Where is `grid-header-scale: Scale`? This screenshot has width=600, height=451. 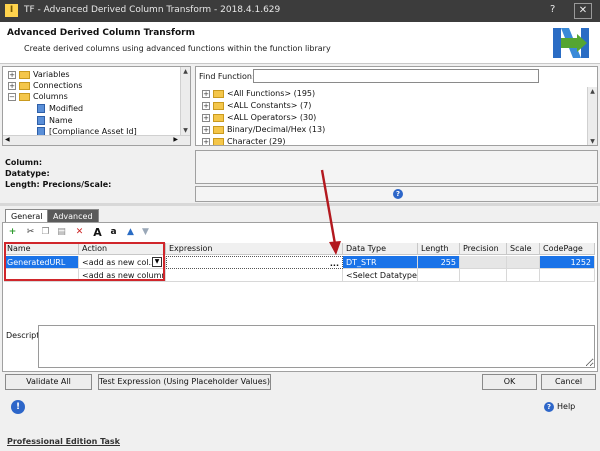 grid-header-scale: Scale is located at coordinates (523, 249).